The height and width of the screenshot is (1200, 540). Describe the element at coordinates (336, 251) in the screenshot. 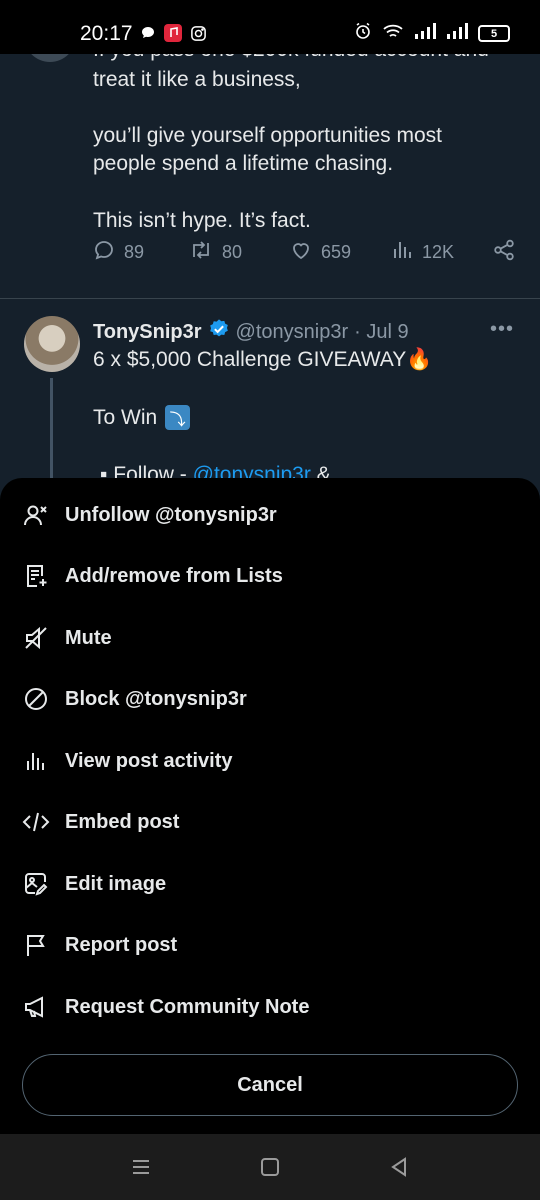

I see `like-count: 659` at that location.